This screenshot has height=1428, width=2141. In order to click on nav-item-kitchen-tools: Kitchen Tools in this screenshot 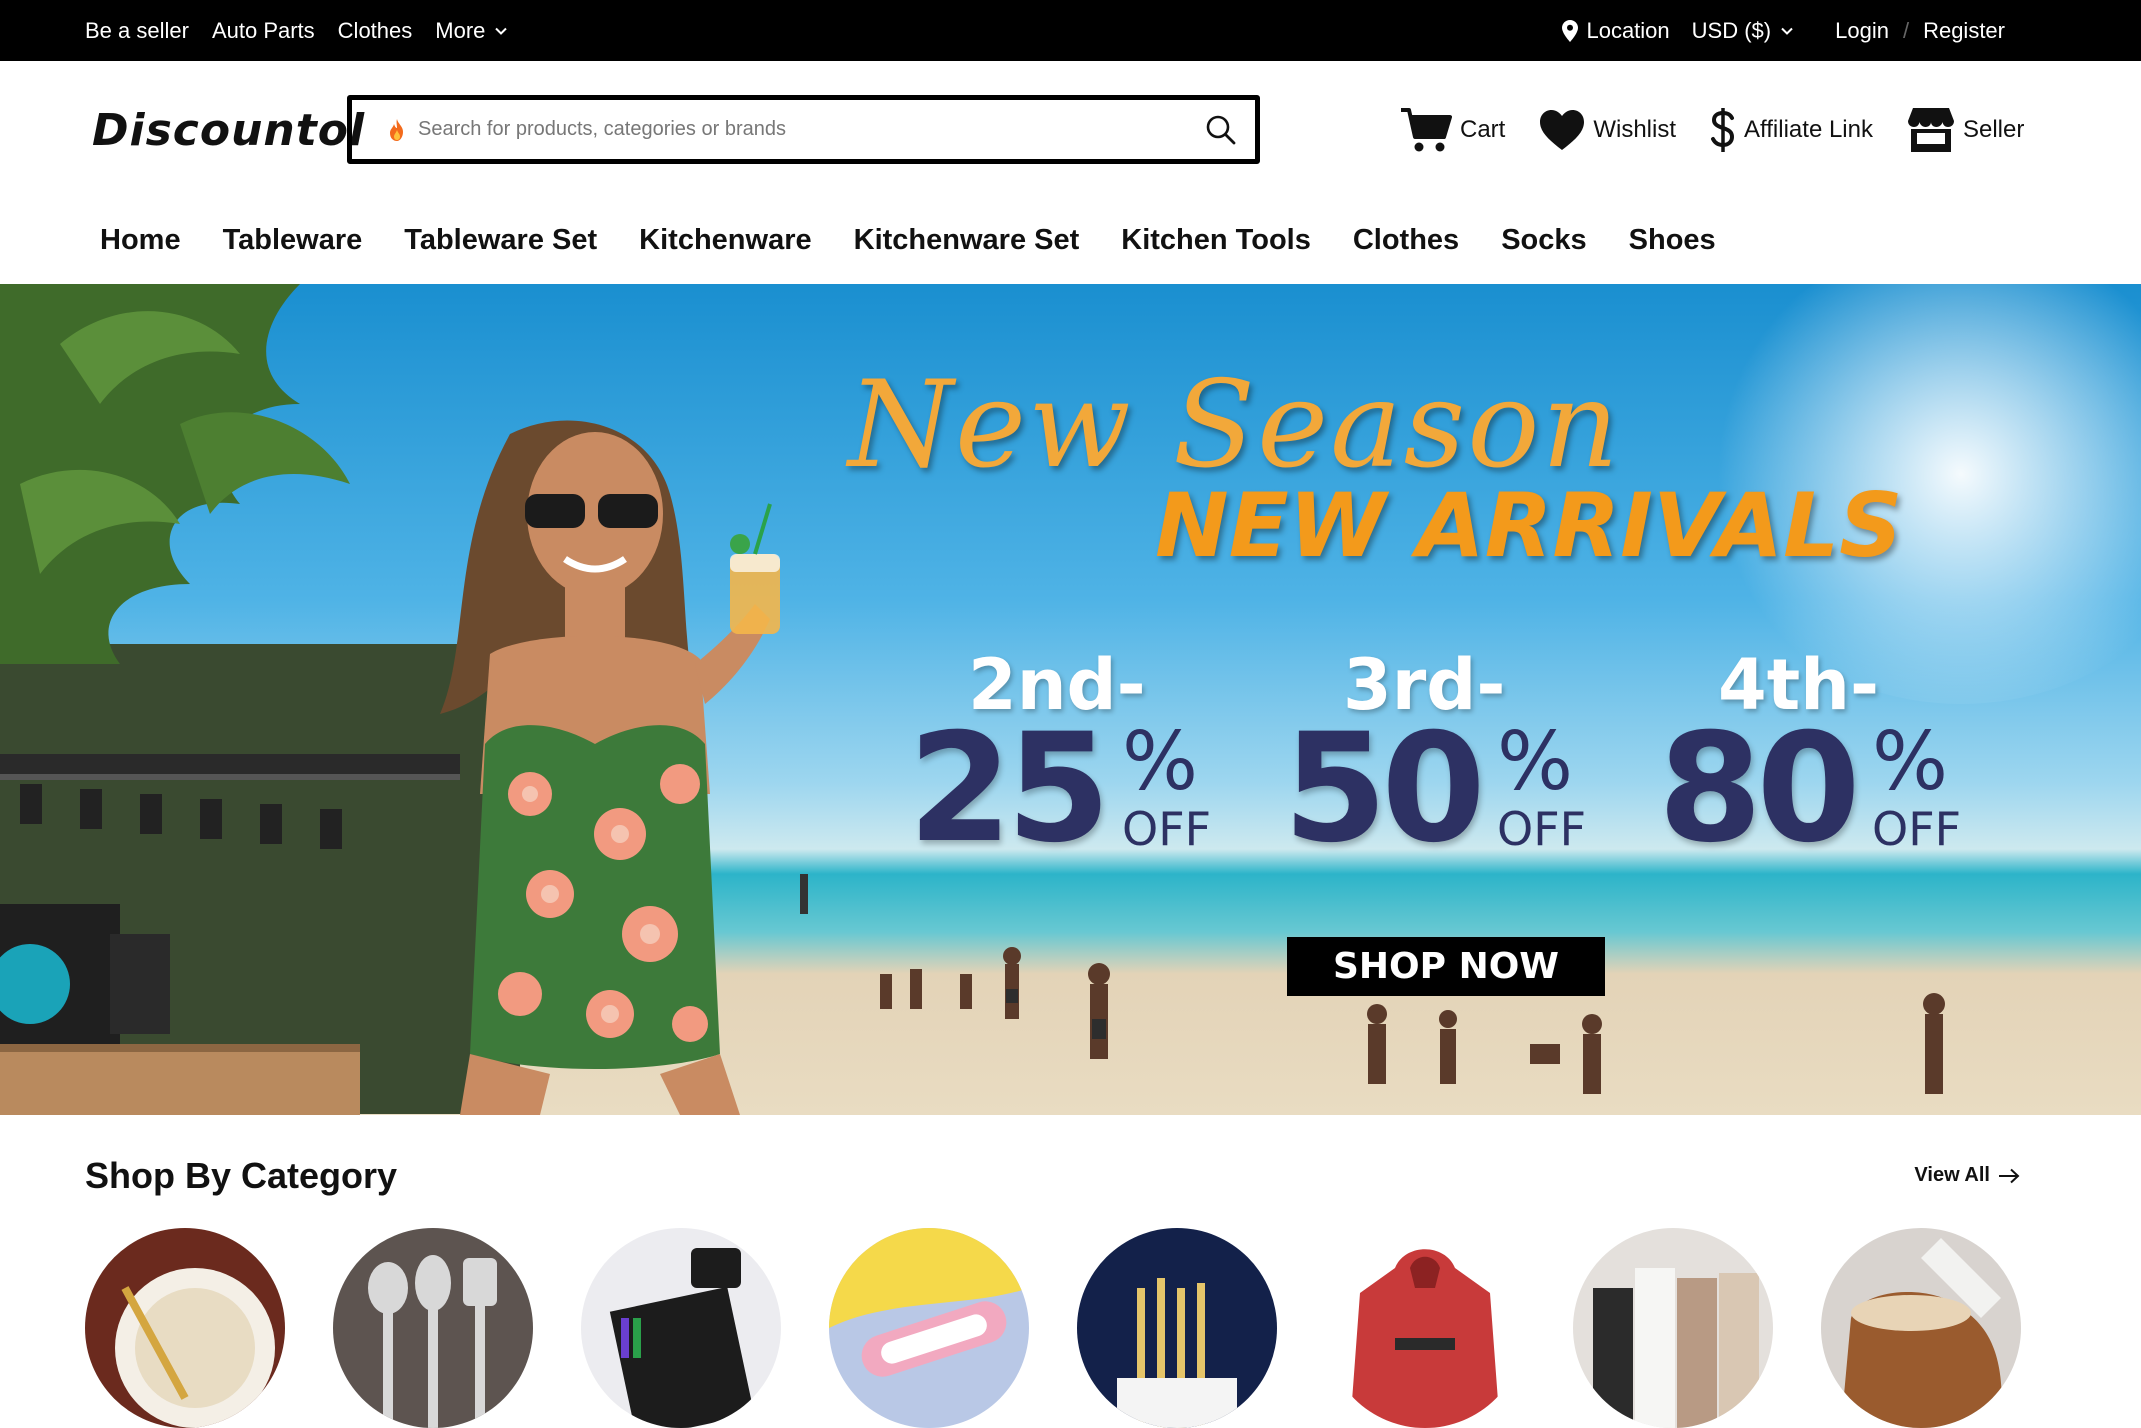, I will do `click(1216, 240)`.